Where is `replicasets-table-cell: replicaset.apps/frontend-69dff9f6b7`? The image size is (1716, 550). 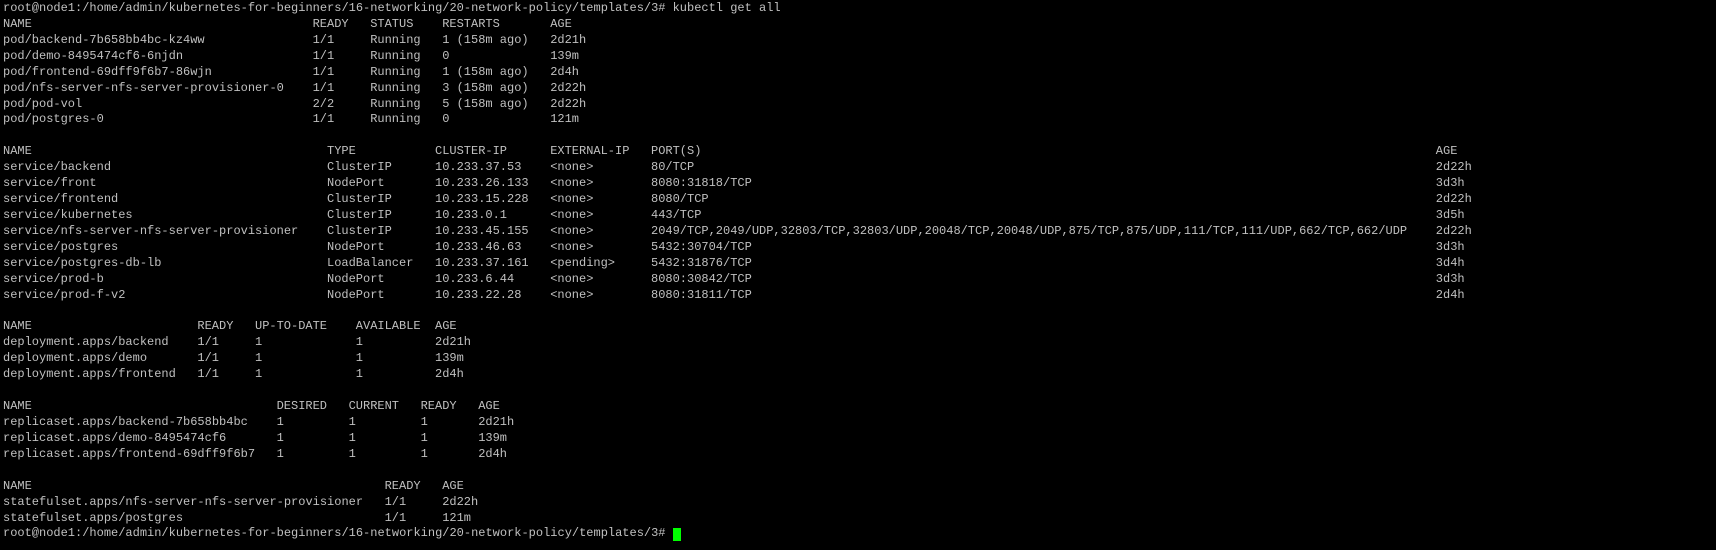 replicasets-table-cell: replicaset.apps/frontend-69dff9f6b7 is located at coordinates (129, 453).